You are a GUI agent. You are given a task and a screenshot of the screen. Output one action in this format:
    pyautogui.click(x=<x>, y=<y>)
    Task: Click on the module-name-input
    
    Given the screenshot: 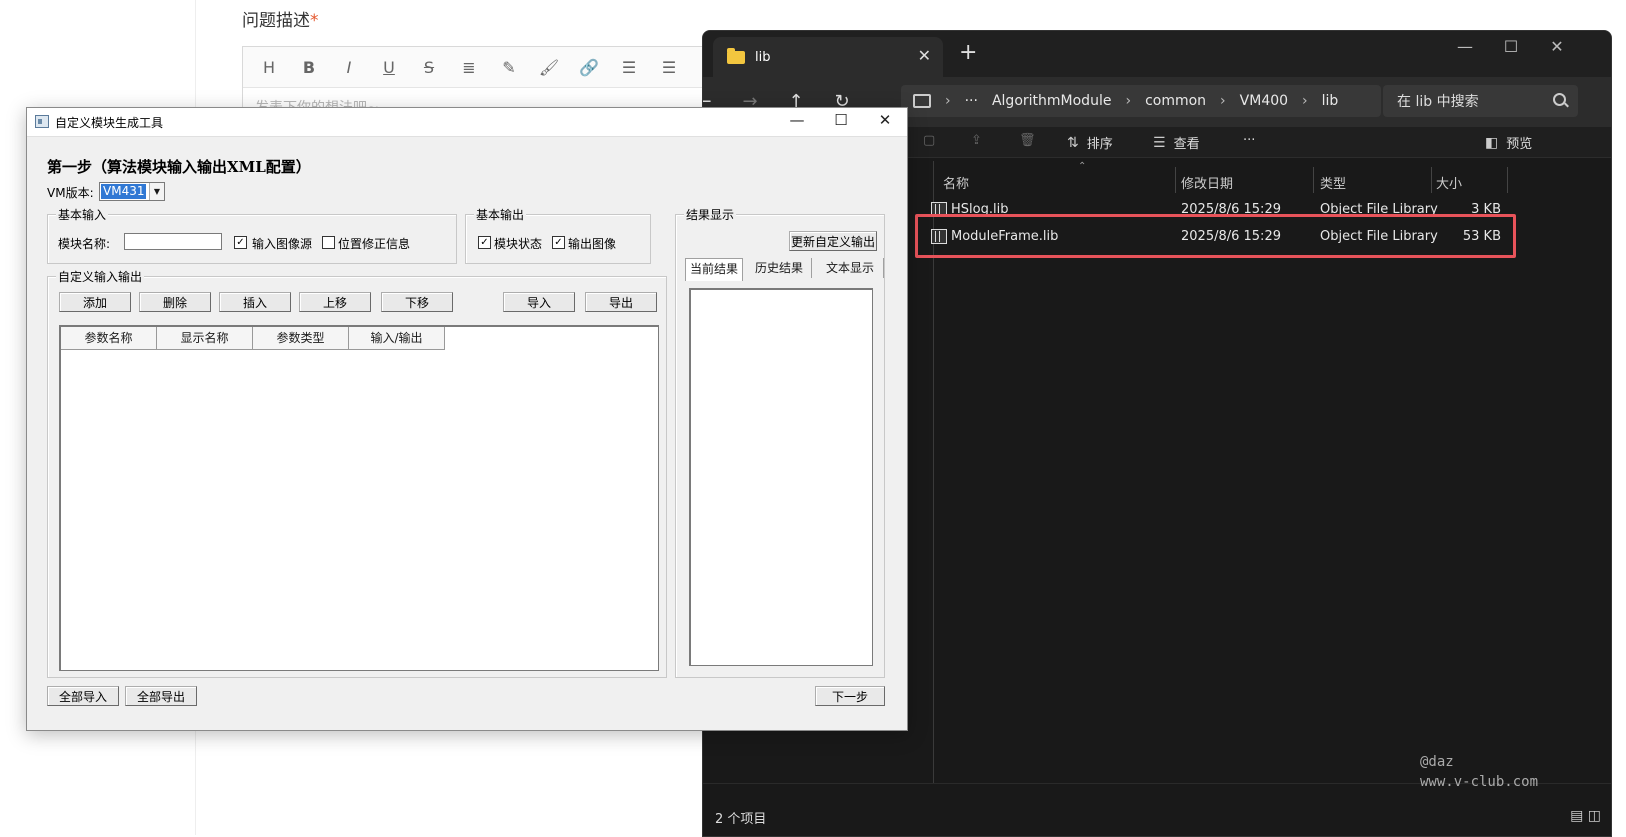 What is the action you would take?
    pyautogui.click(x=173, y=241)
    